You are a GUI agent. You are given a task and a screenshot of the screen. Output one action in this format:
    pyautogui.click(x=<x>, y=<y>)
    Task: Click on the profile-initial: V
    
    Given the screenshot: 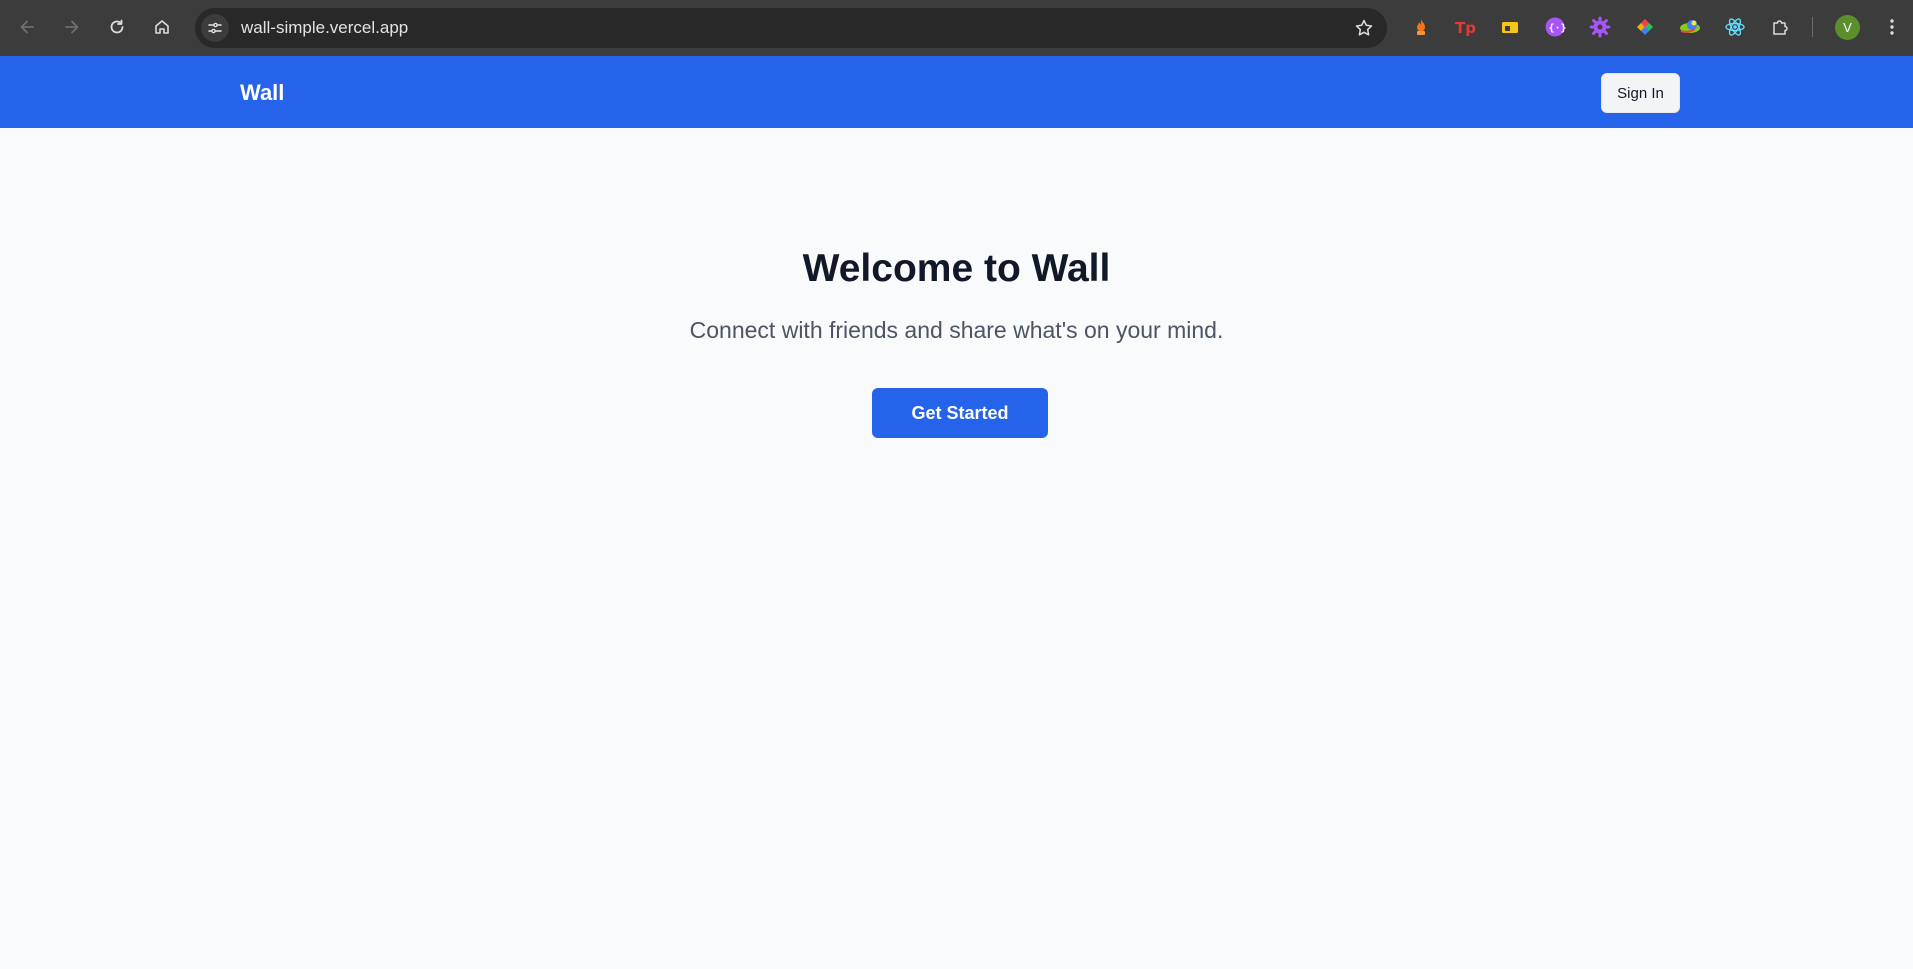 What is the action you would take?
    pyautogui.click(x=1847, y=27)
    